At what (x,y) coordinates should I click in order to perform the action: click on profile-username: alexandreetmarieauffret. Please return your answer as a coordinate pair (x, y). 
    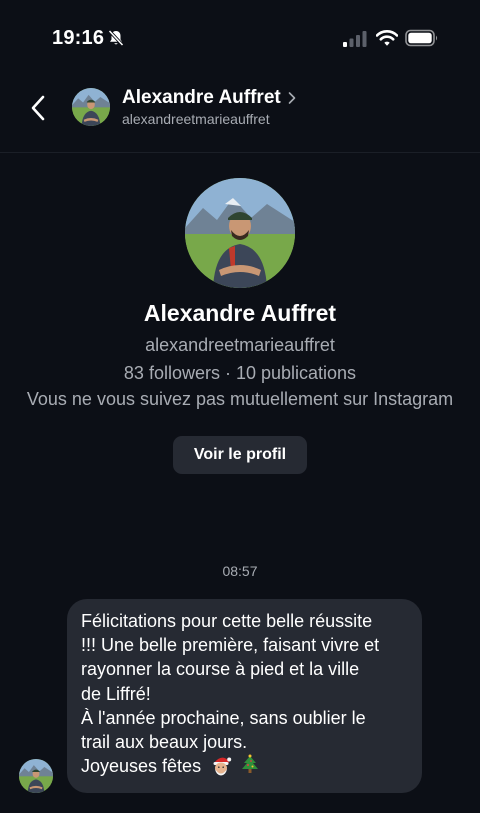
    Looking at the image, I should click on (240, 345).